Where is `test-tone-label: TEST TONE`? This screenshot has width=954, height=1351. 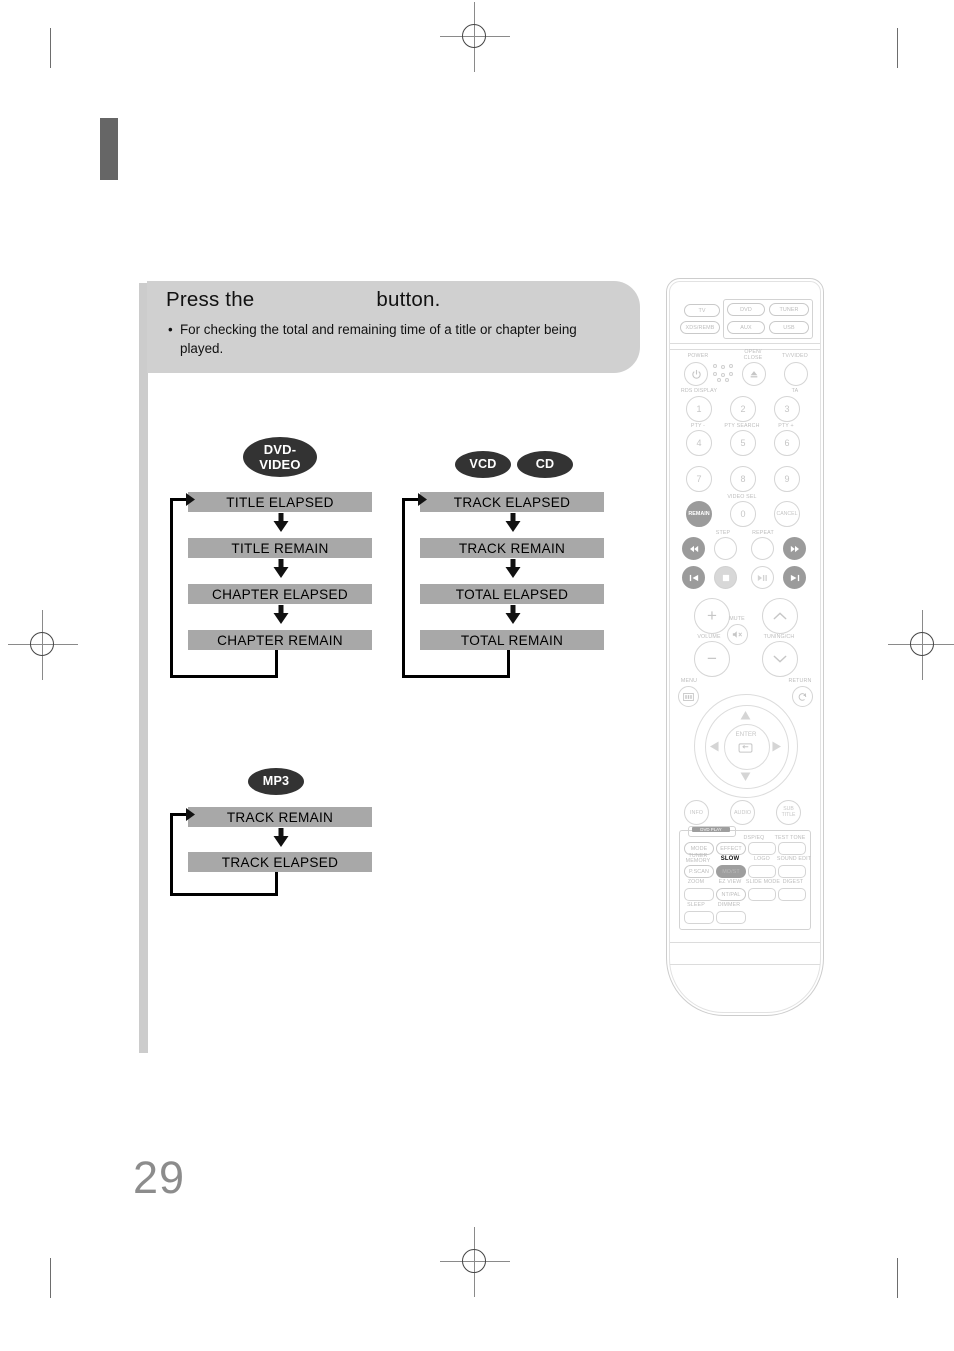
test-tone-label: TEST TONE is located at coordinates (790, 838).